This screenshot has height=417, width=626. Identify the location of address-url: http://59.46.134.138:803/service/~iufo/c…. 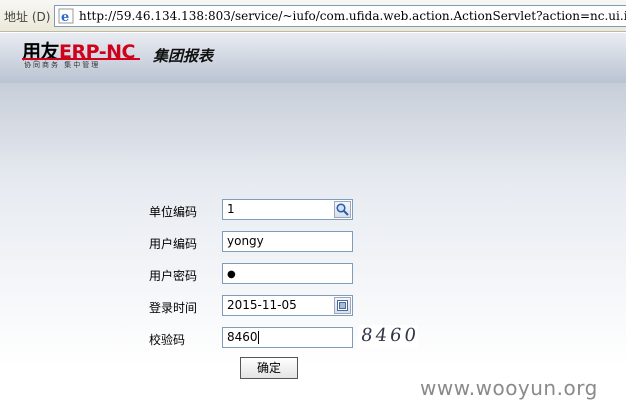
(352, 16).